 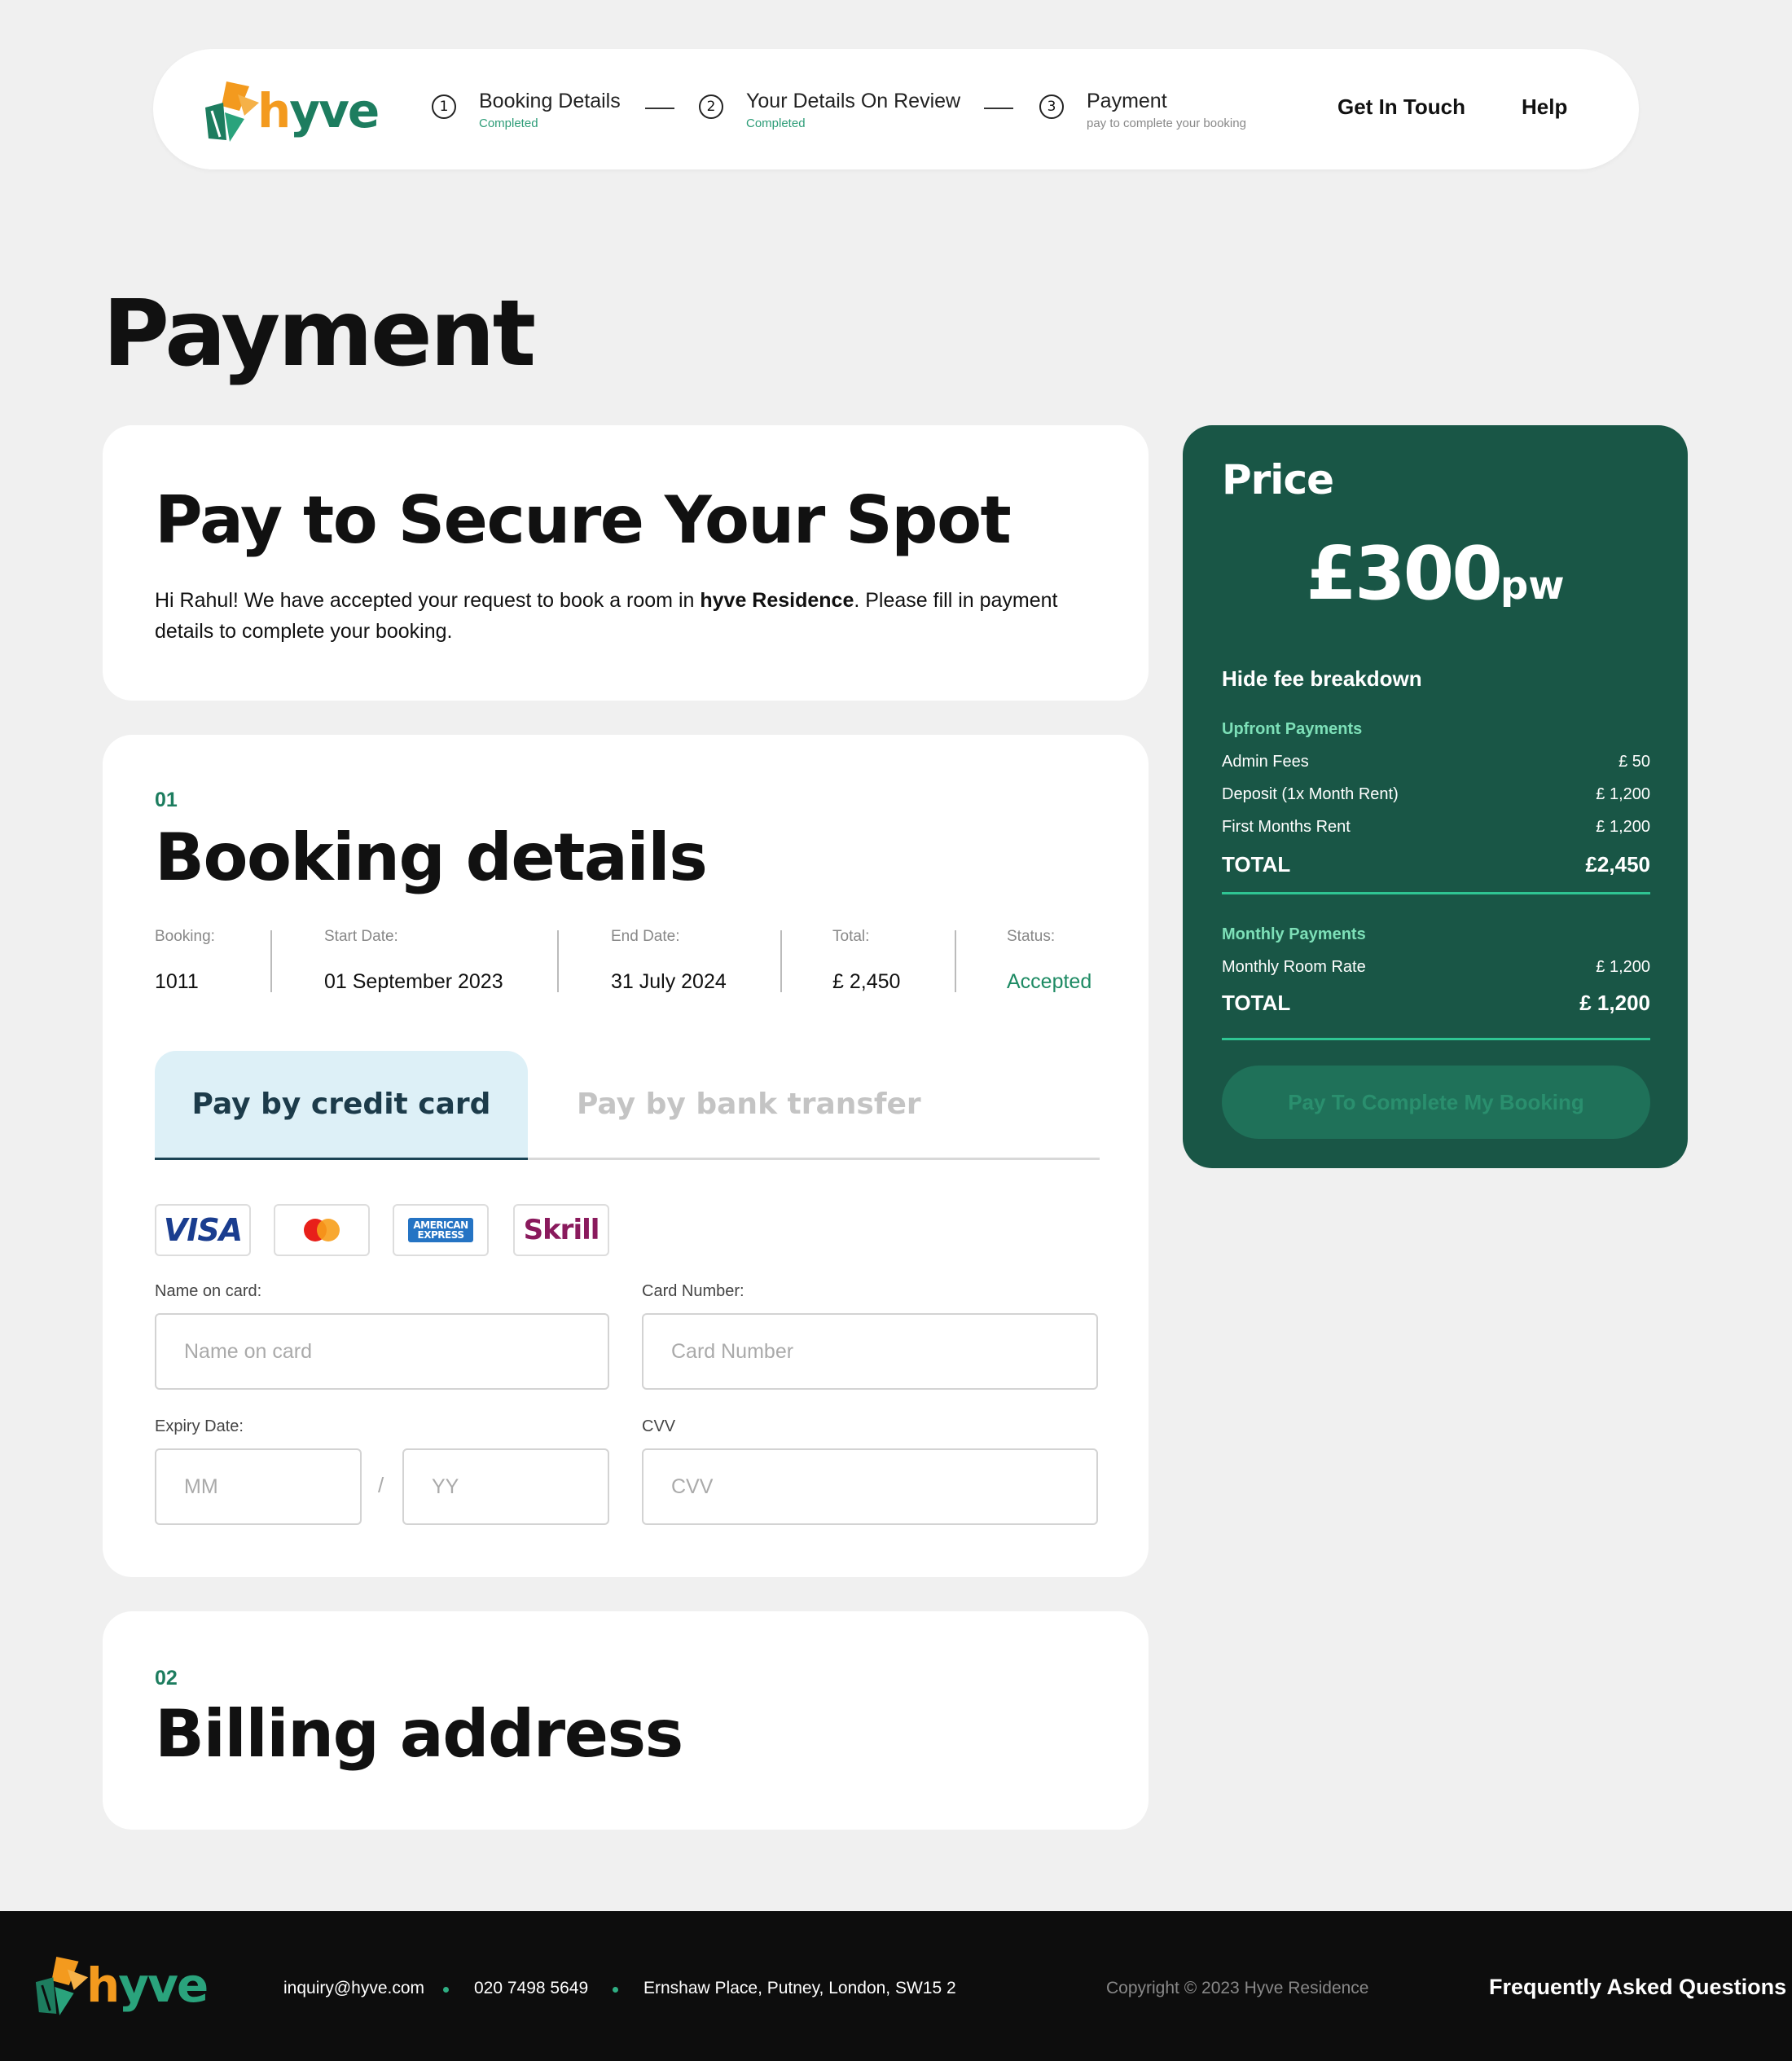 What do you see at coordinates (1544, 107) in the screenshot?
I see `help-link: Help` at bounding box center [1544, 107].